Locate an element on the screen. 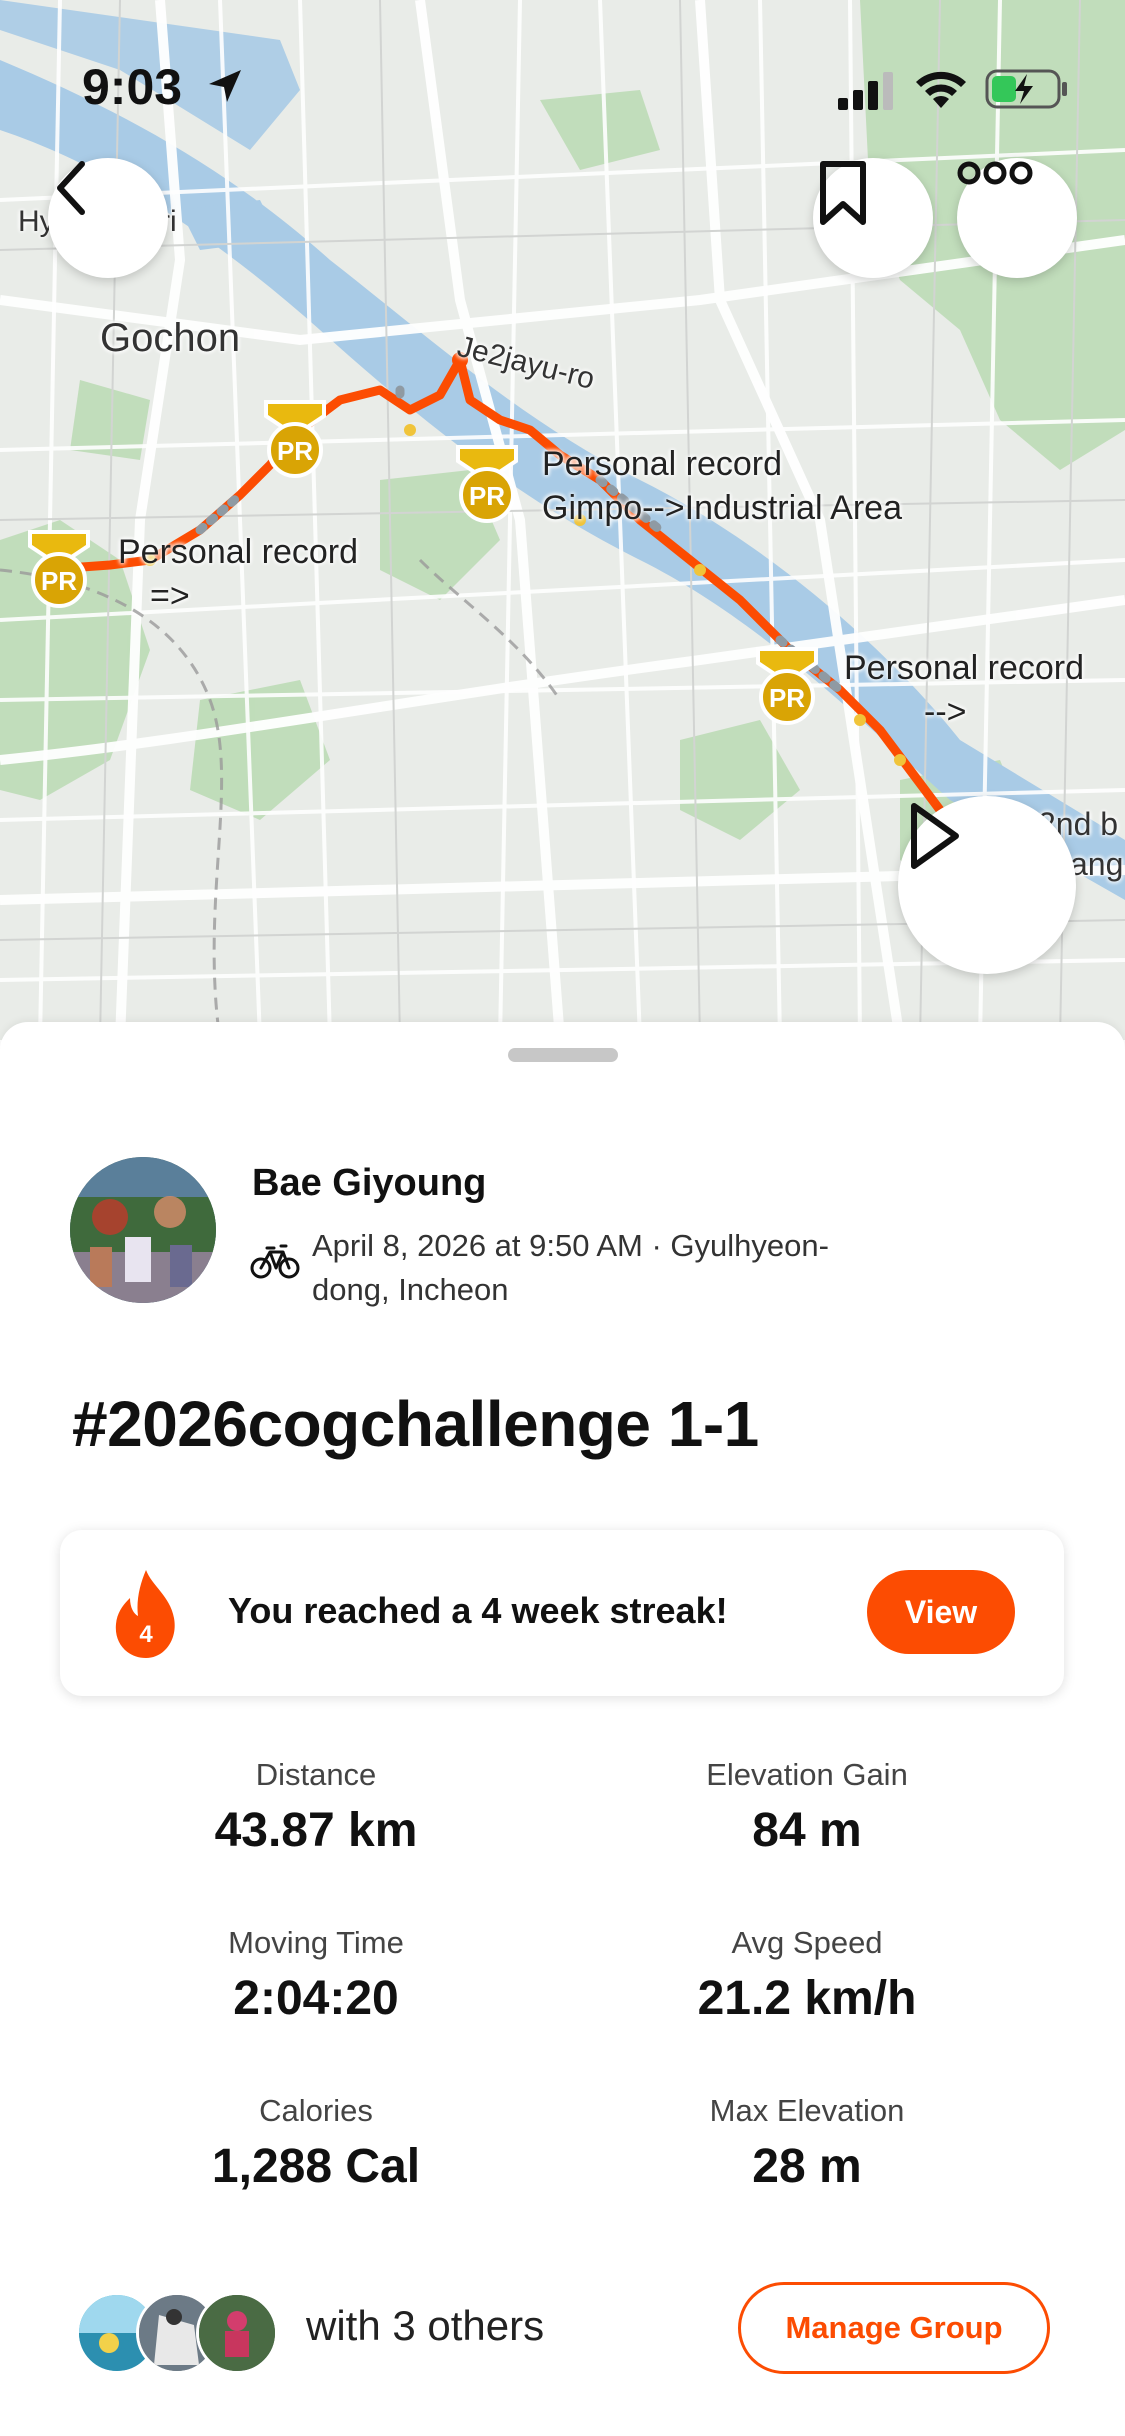  stat-value: 2:04:20 is located at coordinates (316, 1998).